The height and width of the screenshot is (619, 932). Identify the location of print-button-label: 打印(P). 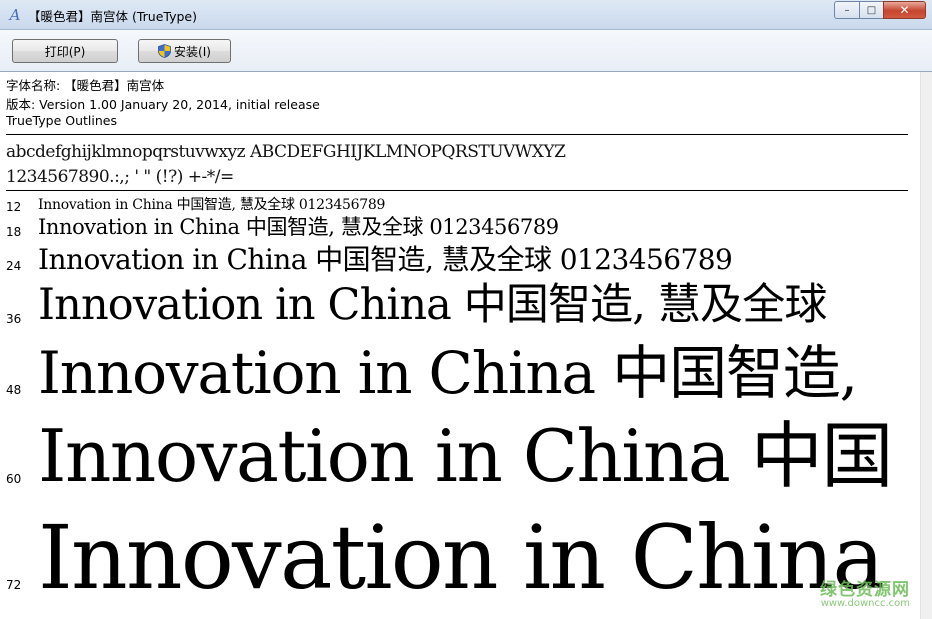
(65, 51).